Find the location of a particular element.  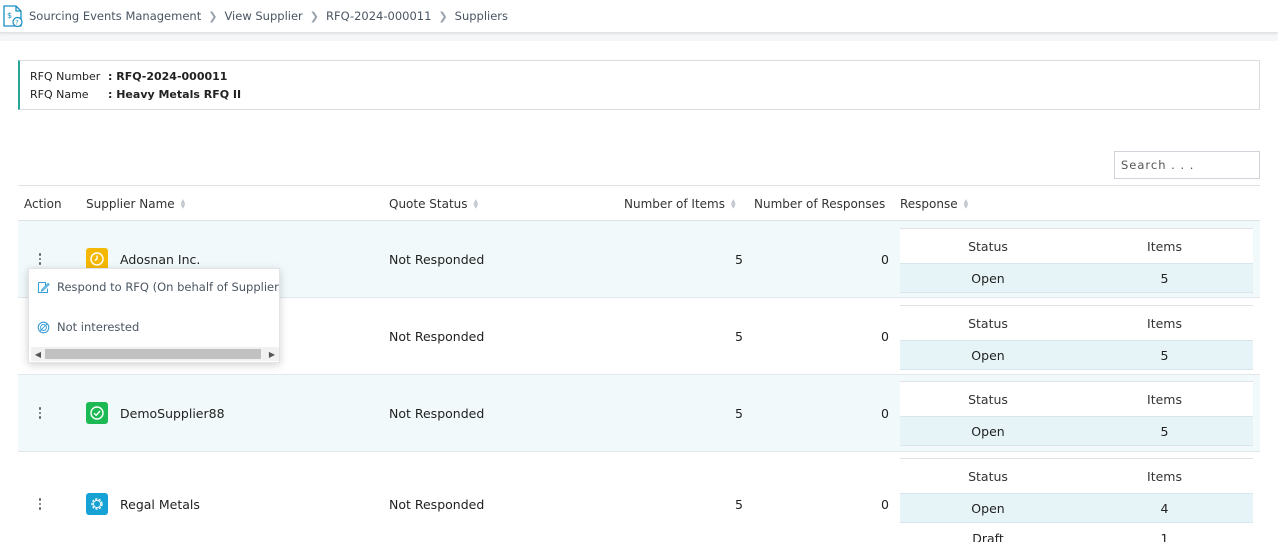

scroll-right-icon: ▶ is located at coordinates (272, 354).